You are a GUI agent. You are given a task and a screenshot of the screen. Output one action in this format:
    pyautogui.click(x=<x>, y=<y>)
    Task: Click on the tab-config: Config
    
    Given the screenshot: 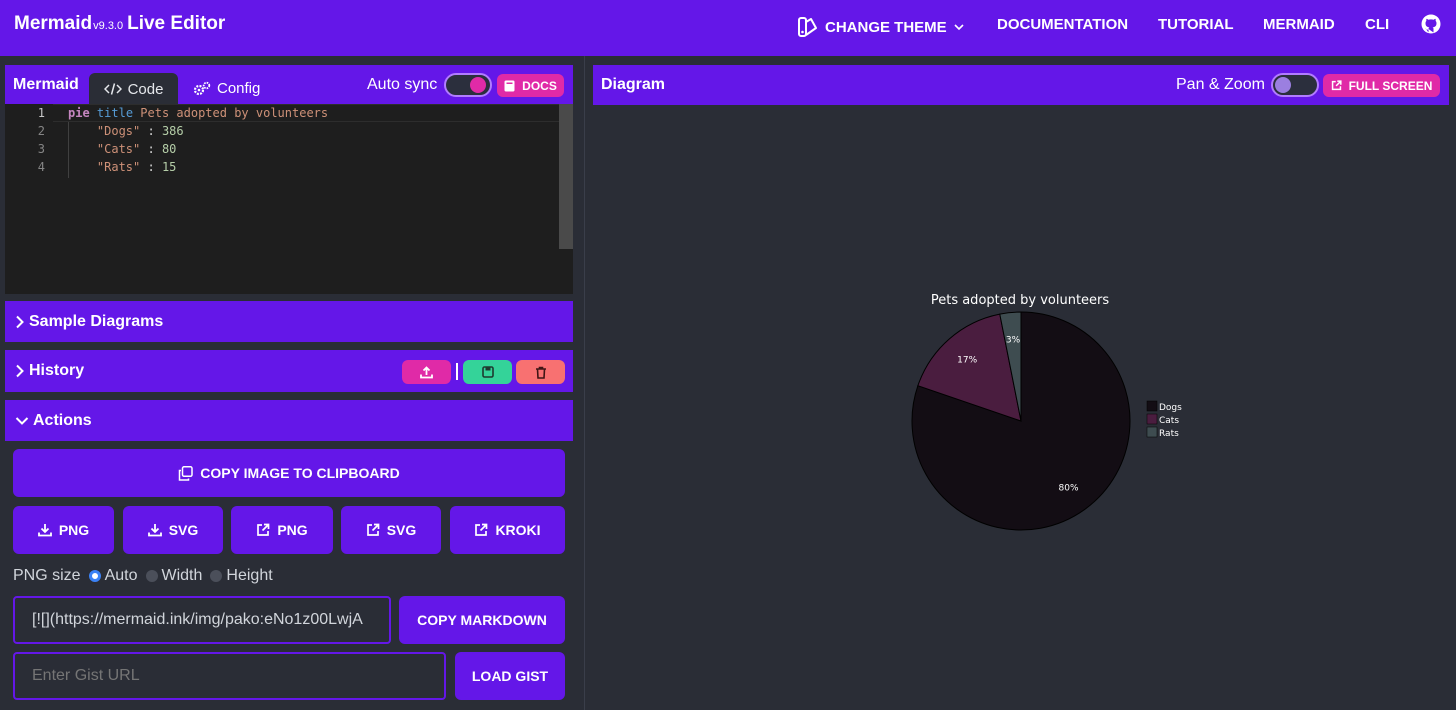 What is the action you would take?
    pyautogui.click(x=226, y=88)
    